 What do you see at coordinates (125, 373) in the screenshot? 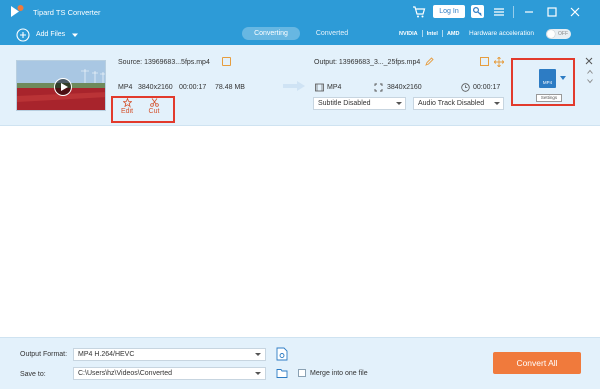
I see `save-to-value: C:\Users\hz\Videos\Converted` at bounding box center [125, 373].